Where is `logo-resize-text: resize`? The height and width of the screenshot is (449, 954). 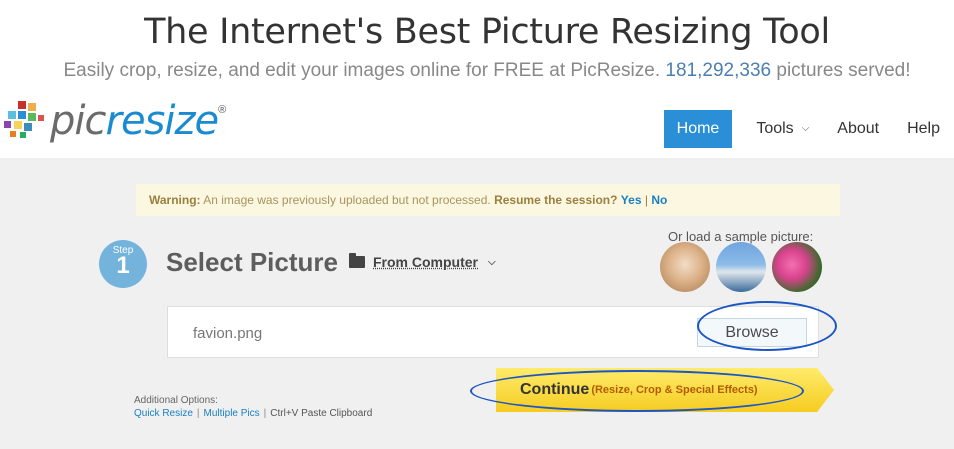
logo-resize-text: resize is located at coordinates (162, 121).